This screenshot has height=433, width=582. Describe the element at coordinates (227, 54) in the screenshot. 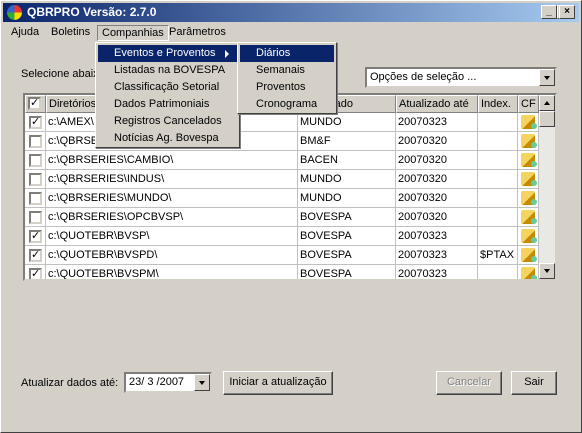

I see `submenu-arrow-icon` at that location.